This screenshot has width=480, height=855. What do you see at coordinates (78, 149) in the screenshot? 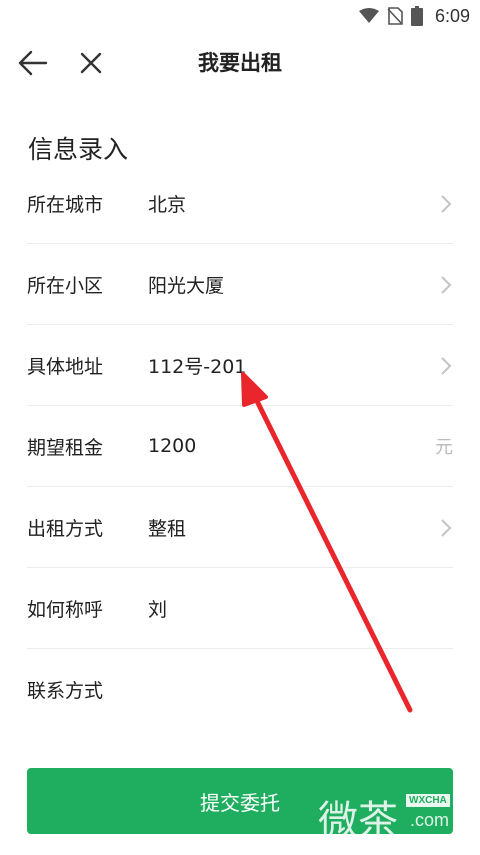
I see `section-title: 信息录入` at bounding box center [78, 149].